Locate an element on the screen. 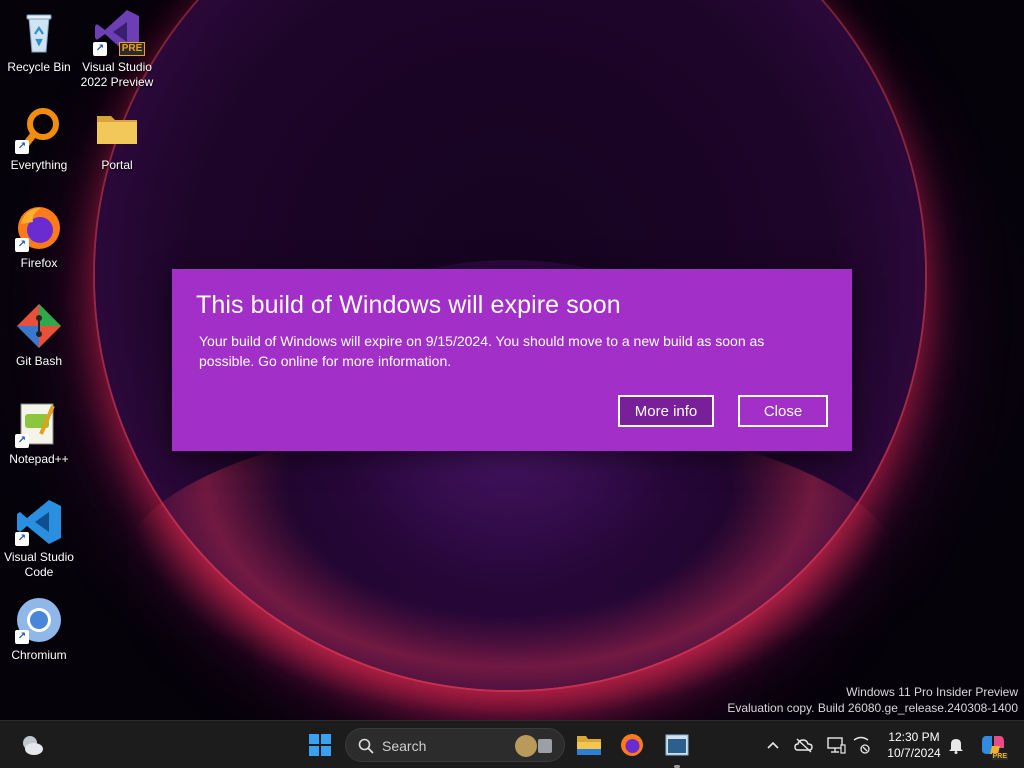 Image resolution: width=1024 pixels, height=768 pixels. taskbar: Search 12:30 PM 10/7/2024 PRE is located at coordinates (512, 744).